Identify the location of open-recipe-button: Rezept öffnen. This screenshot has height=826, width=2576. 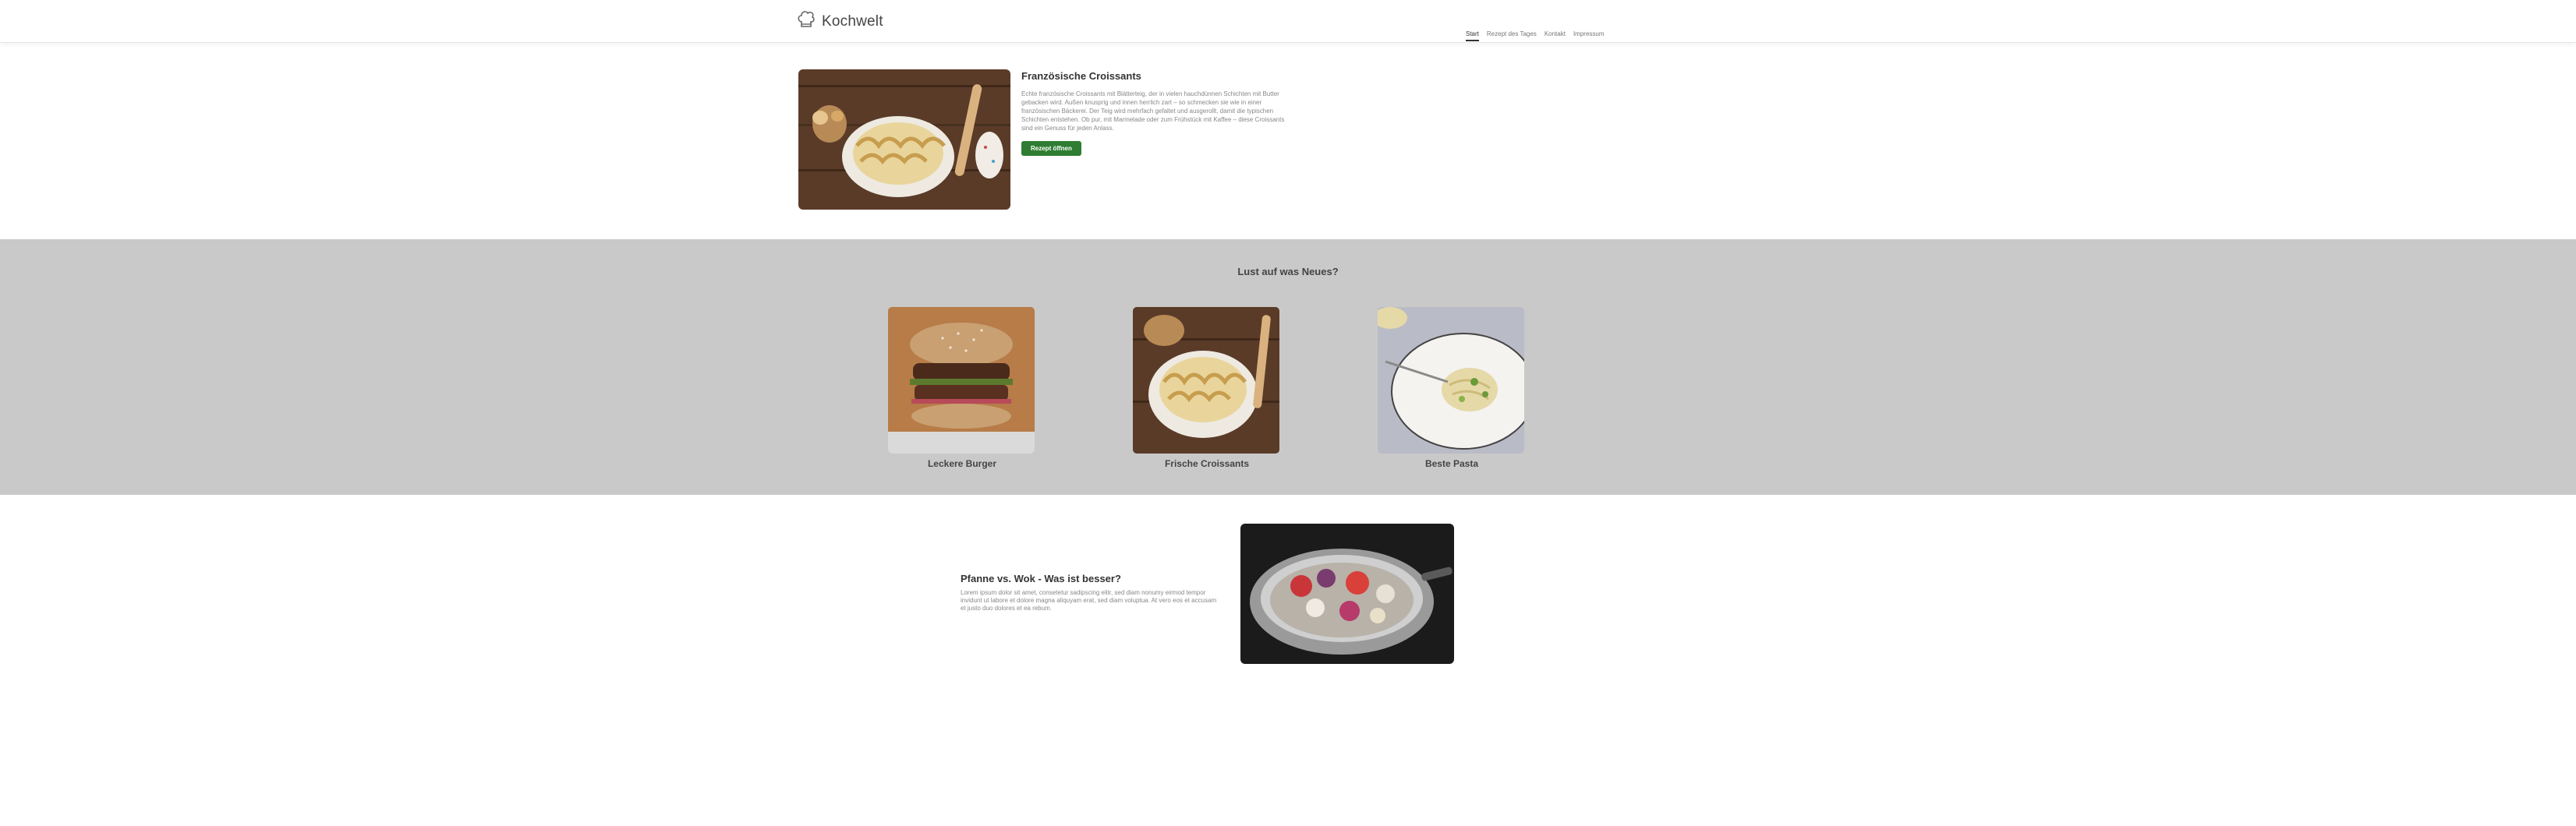
(1051, 148).